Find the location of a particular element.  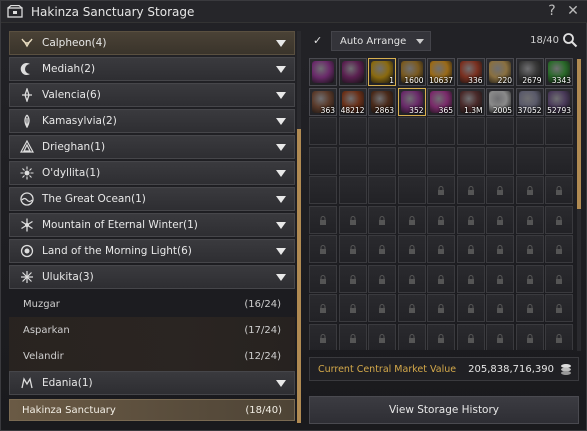

storage-item-slot: 1 is located at coordinates (382, 72).